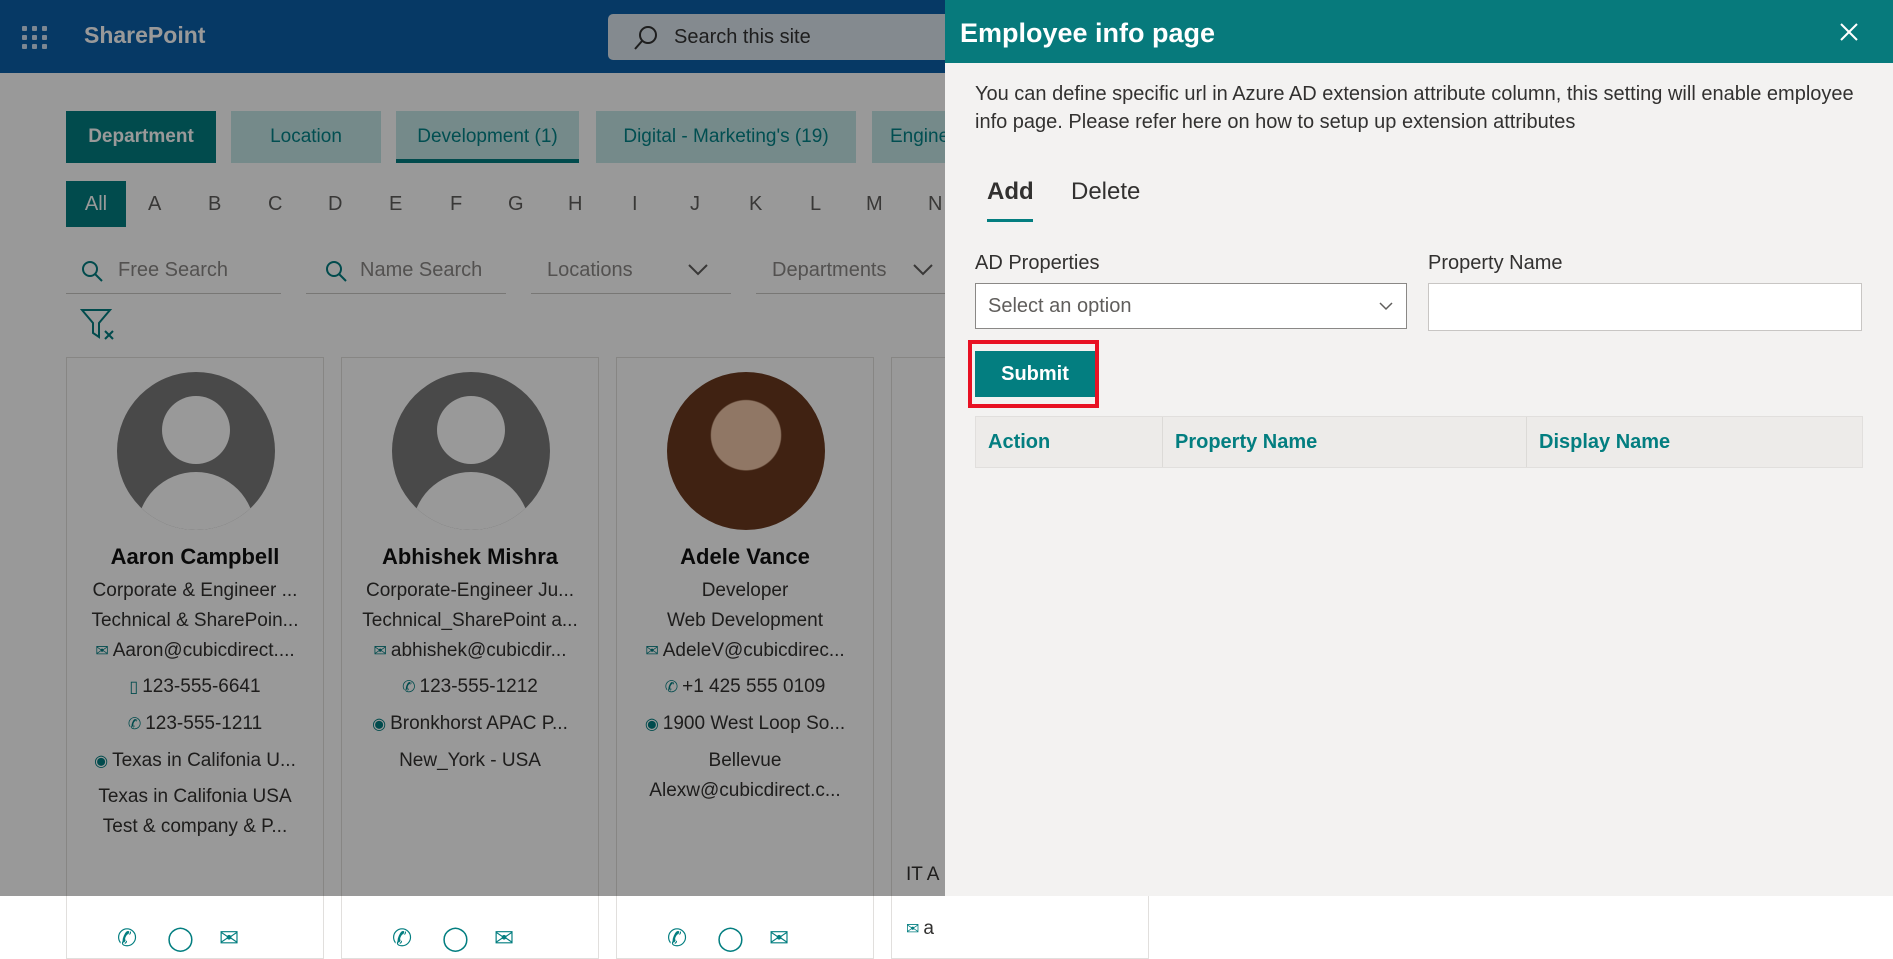 The height and width of the screenshot is (959, 1893). Describe the element at coordinates (1645, 307) in the screenshot. I see `property-name-input` at that location.